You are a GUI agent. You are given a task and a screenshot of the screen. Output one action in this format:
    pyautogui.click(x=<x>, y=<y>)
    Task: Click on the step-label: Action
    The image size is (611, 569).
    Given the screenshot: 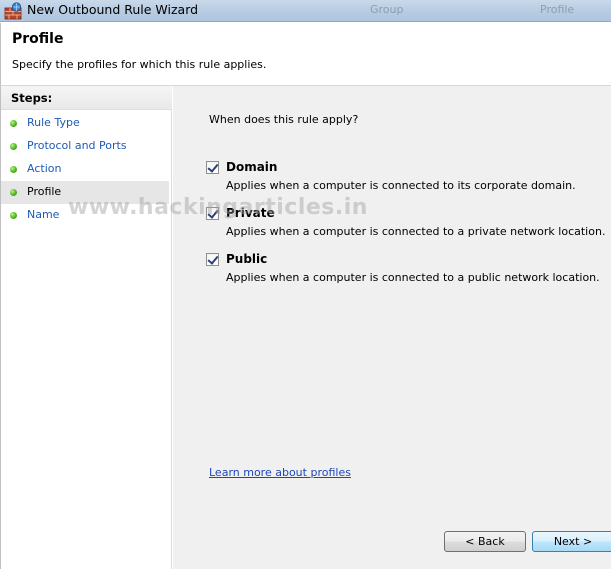 What is the action you would take?
    pyautogui.click(x=44, y=168)
    